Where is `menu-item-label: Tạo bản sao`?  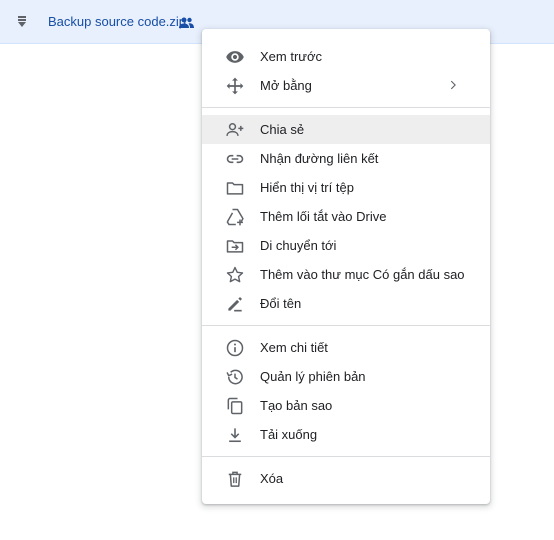
menu-item-label: Tạo bản sao is located at coordinates (296, 405).